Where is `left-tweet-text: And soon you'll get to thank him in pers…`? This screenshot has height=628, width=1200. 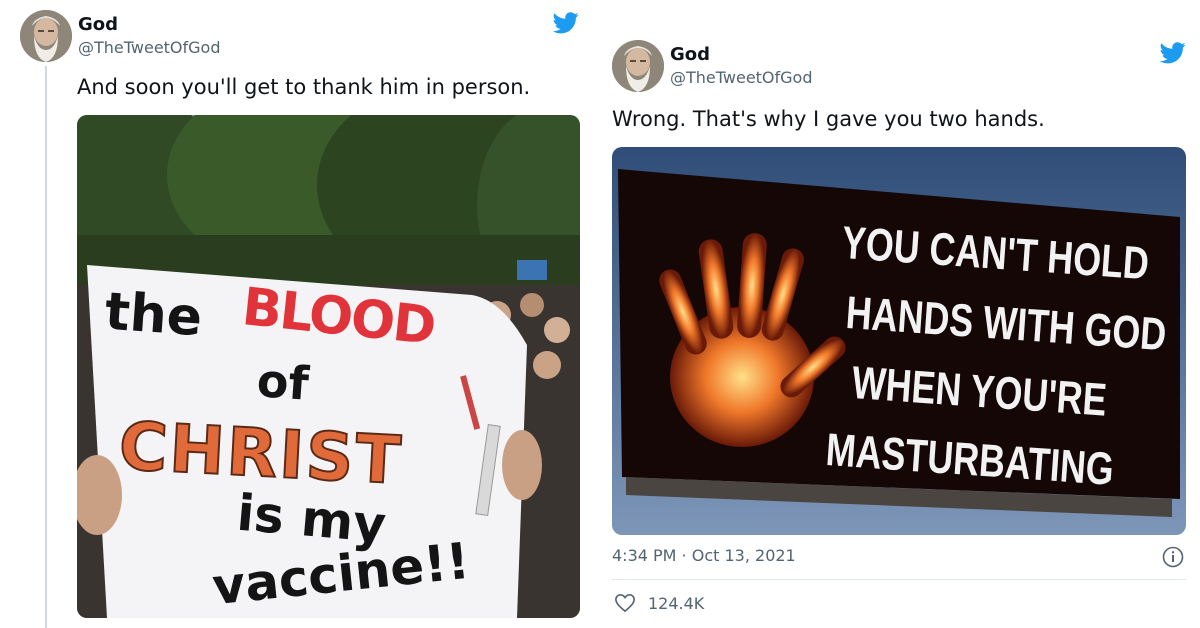
left-tweet-text: And soon you'll get to thank him in pers… is located at coordinates (304, 87).